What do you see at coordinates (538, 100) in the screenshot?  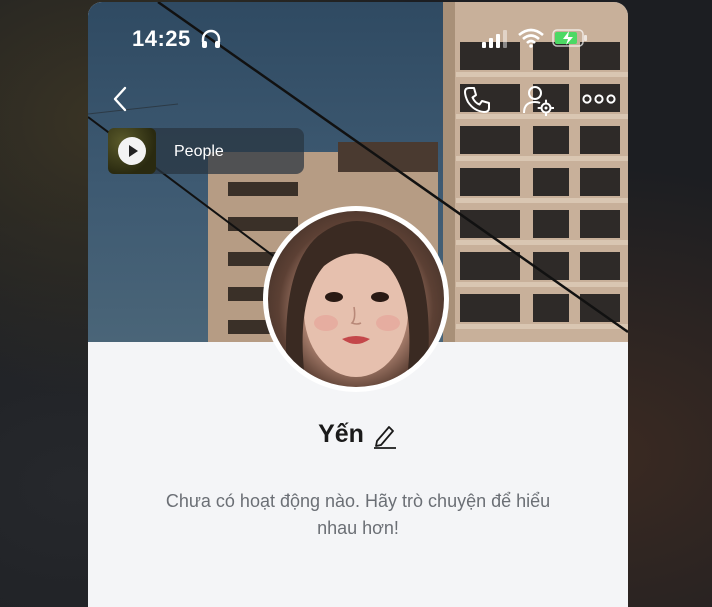 I see `user-settings-icon` at bounding box center [538, 100].